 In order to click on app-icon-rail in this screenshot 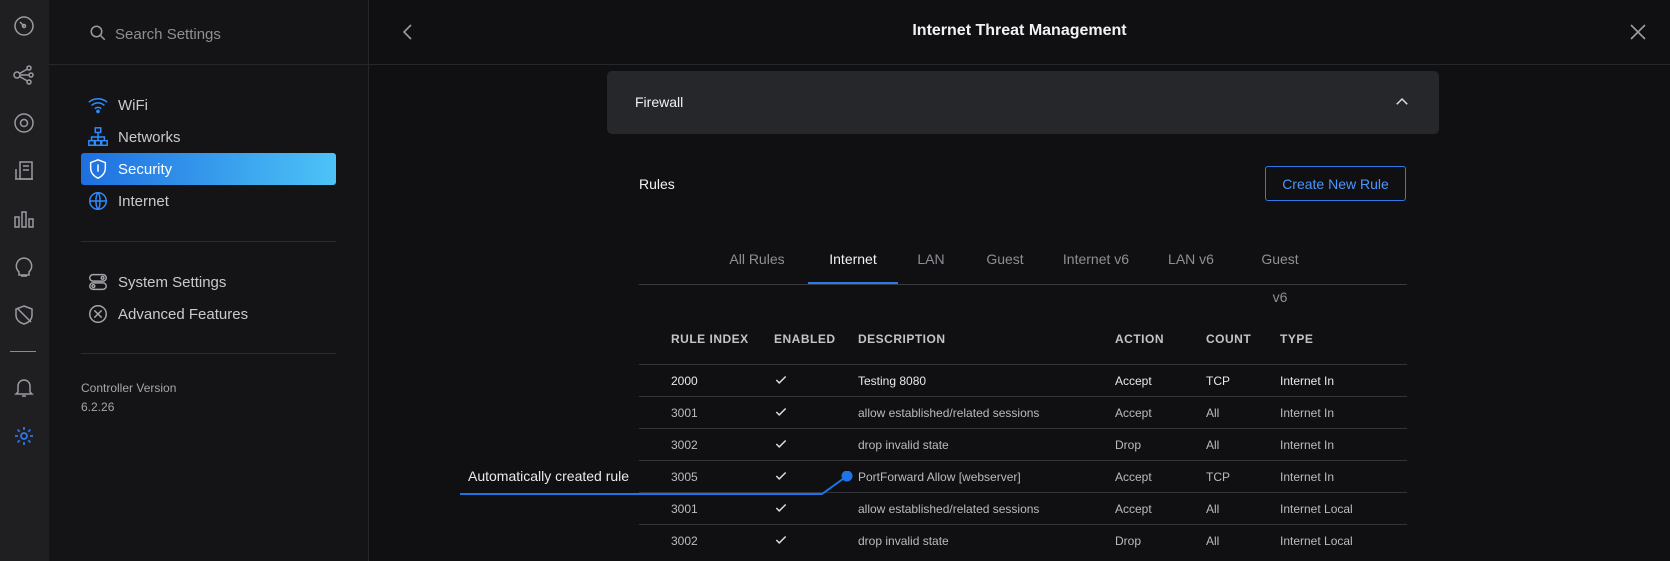, I will do `click(24, 280)`.